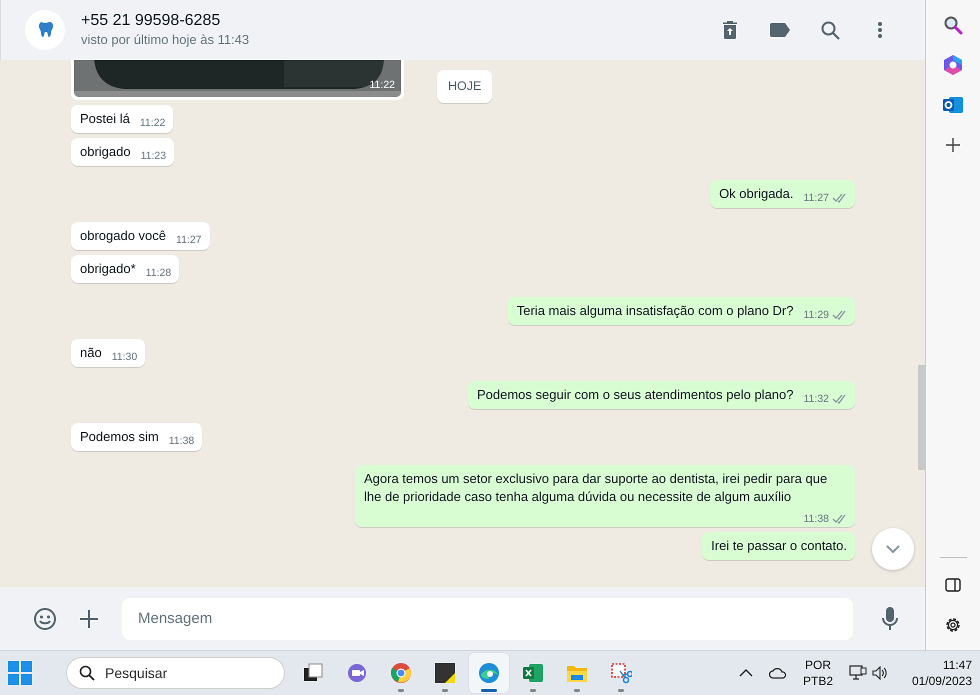 The width and height of the screenshot is (980, 695). Describe the element at coordinates (779, 546) in the screenshot. I see `message-text: Irei te passar o contato.` at that location.